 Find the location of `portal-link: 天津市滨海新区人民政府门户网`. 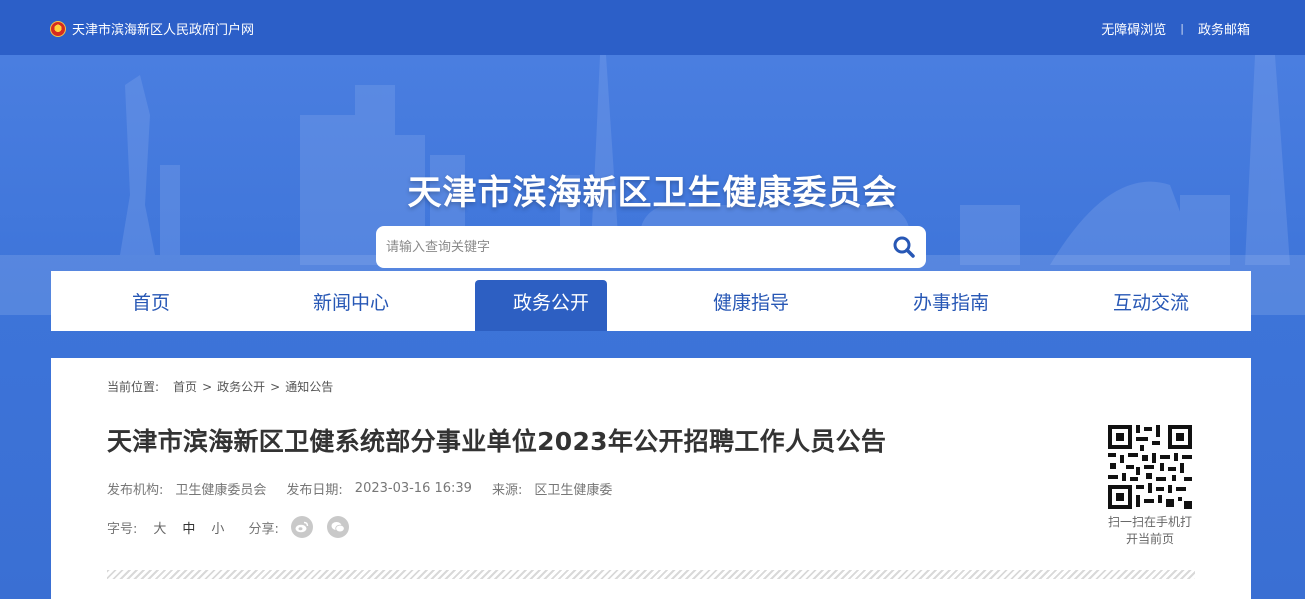

portal-link: 天津市滨海新区人民政府门户网 is located at coordinates (152, 28).